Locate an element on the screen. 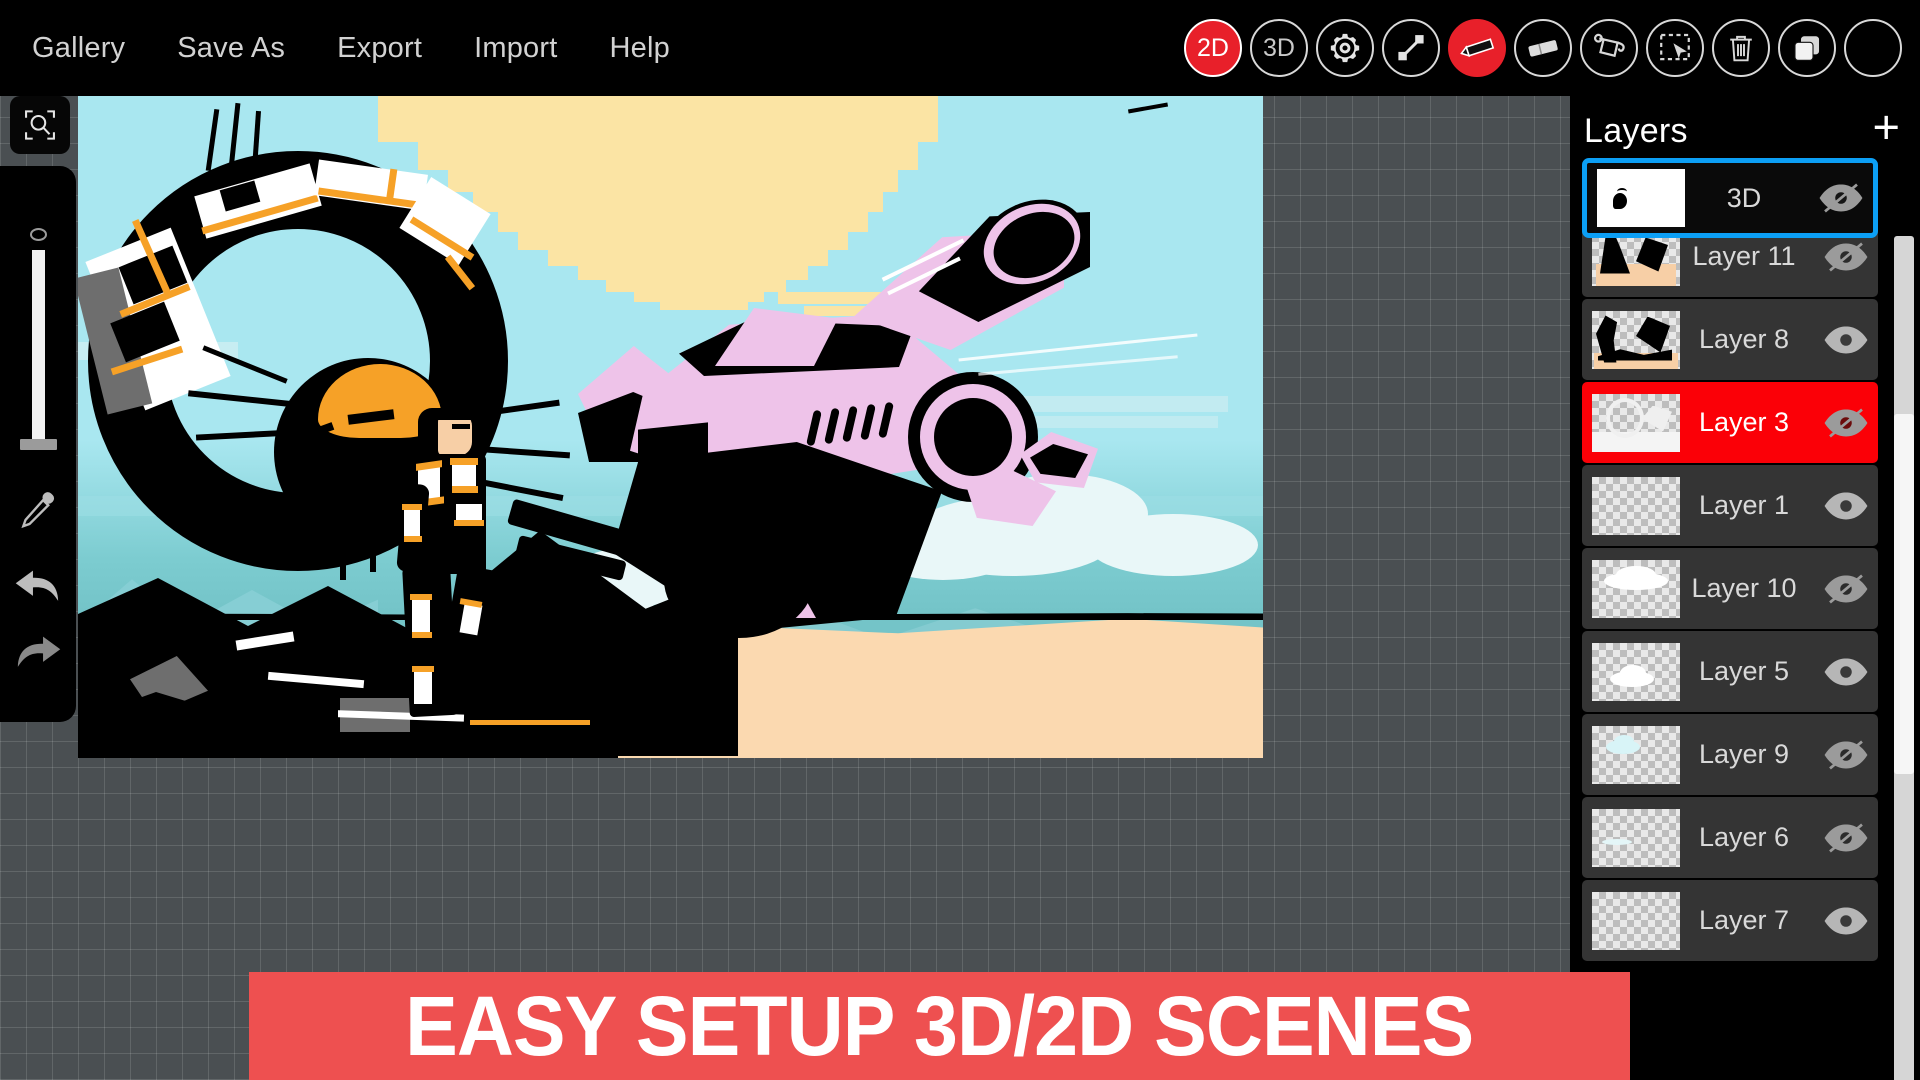 The height and width of the screenshot is (1080, 1920). line-tool-button is located at coordinates (1411, 48).